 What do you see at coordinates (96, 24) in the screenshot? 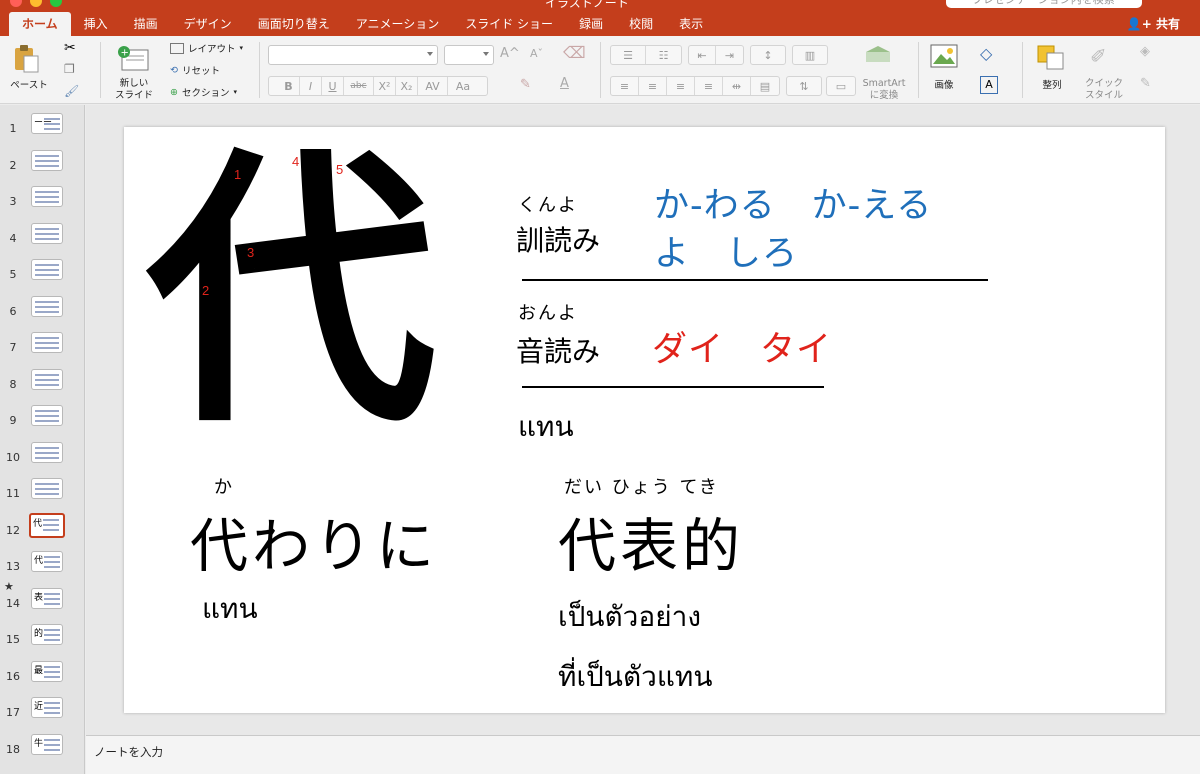
I see `tab-insert: 挿入` at bounding box center [96, 24].